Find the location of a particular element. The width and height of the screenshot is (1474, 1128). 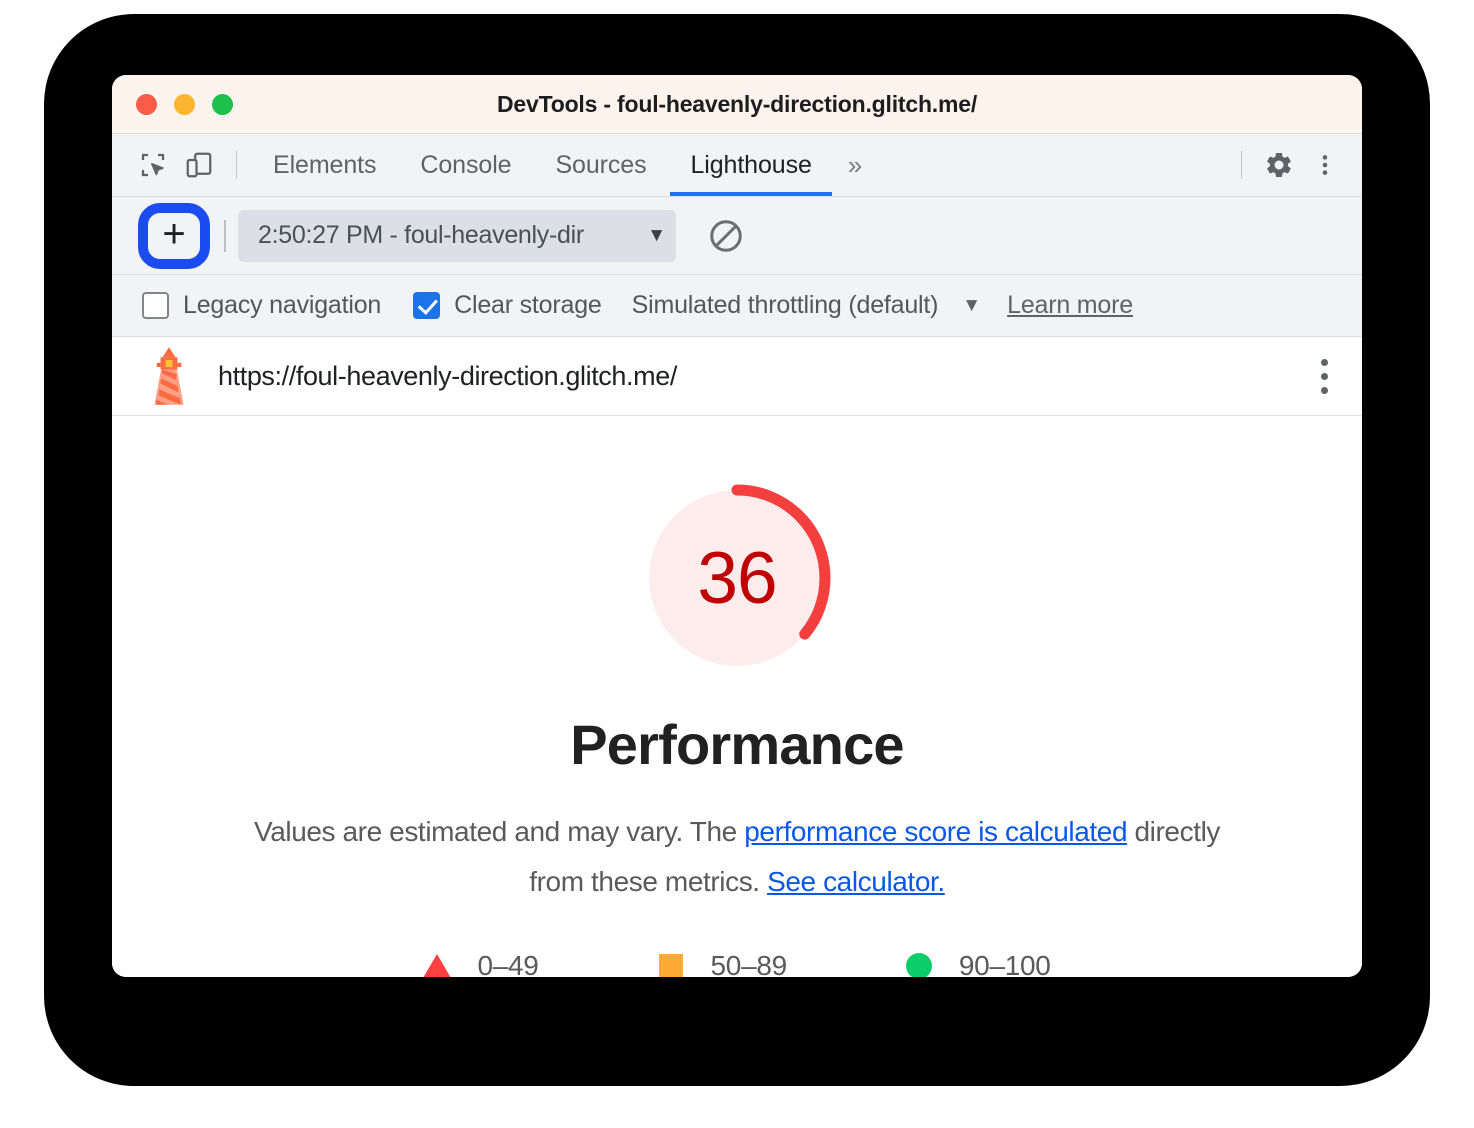

fail-triangle-icon is located at coordinates (437, 965).